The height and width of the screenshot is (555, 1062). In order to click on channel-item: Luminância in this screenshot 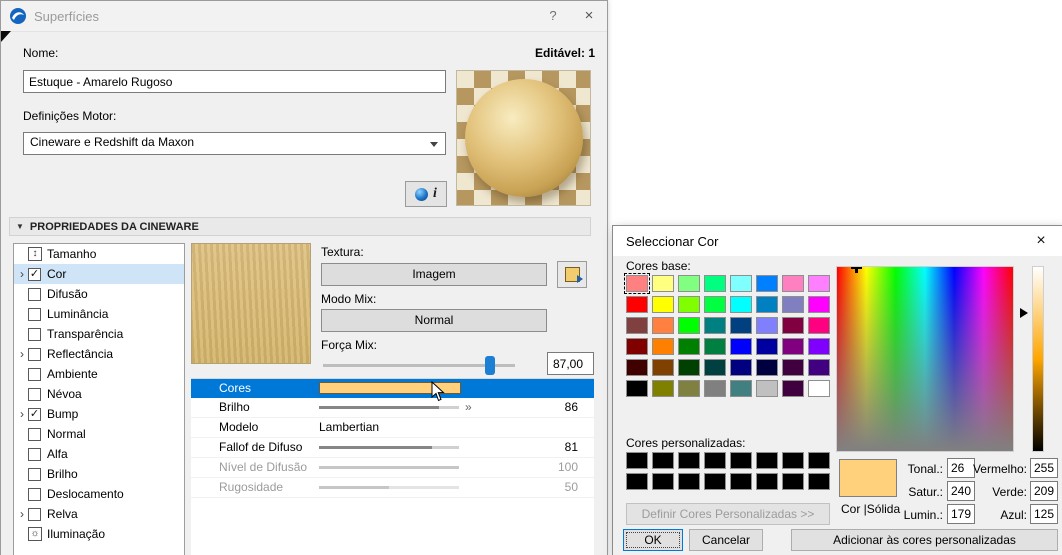, I will do `click(99, 314)`.